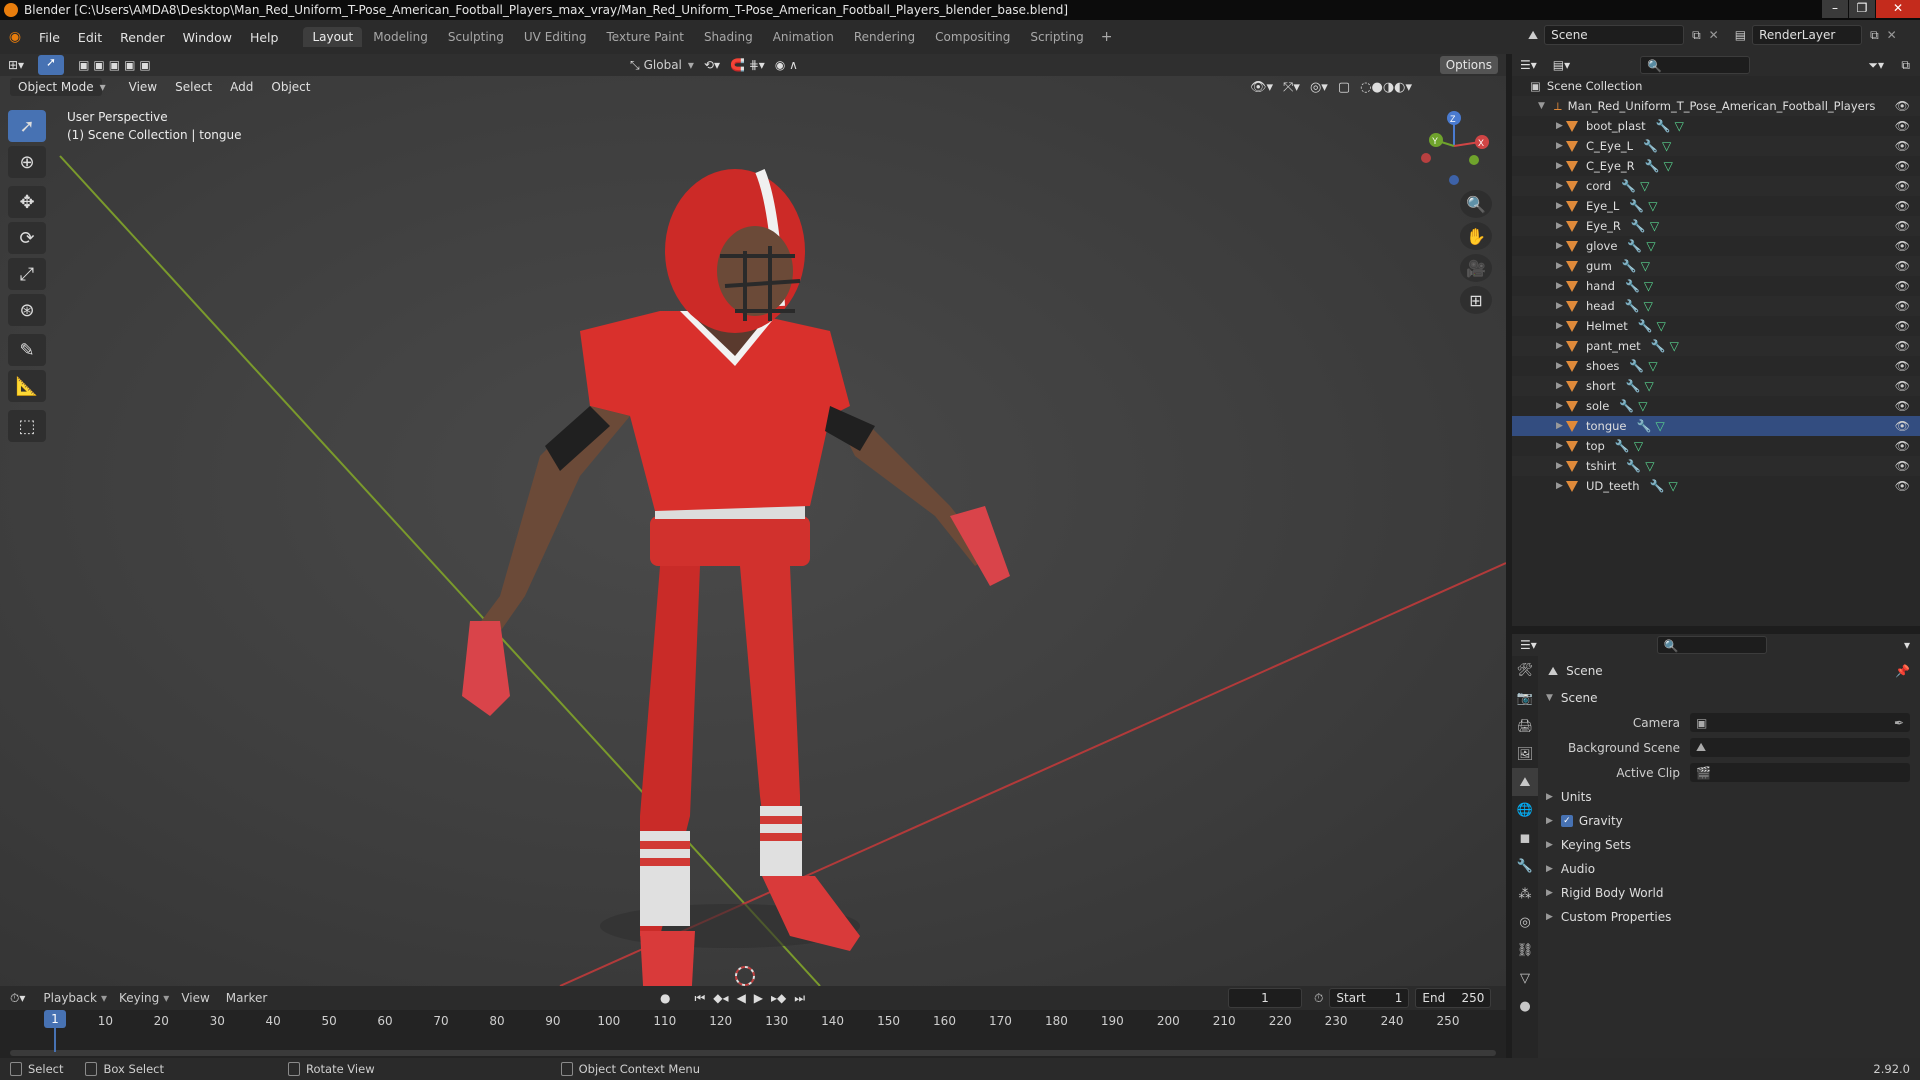  What do you see at coordinates (1056, 37) in the screenshot?
I see `tab-scripting: Scripting` at bounding box center [1056, 37].